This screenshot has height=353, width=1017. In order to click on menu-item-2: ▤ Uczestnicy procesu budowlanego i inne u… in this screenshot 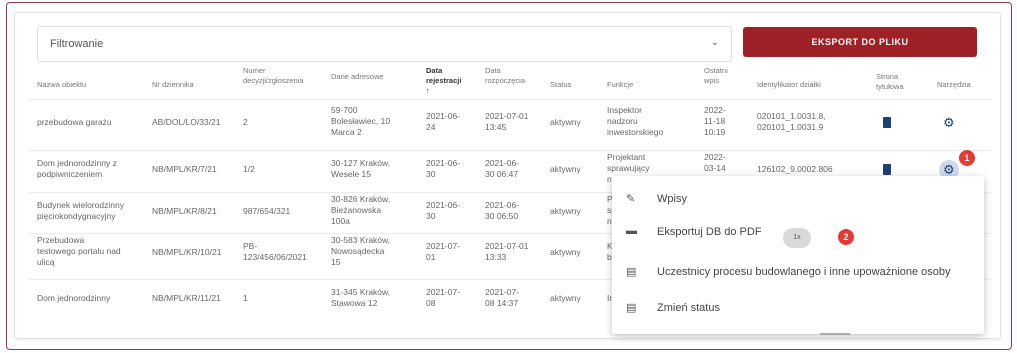, I will do `click(798, 272)`.